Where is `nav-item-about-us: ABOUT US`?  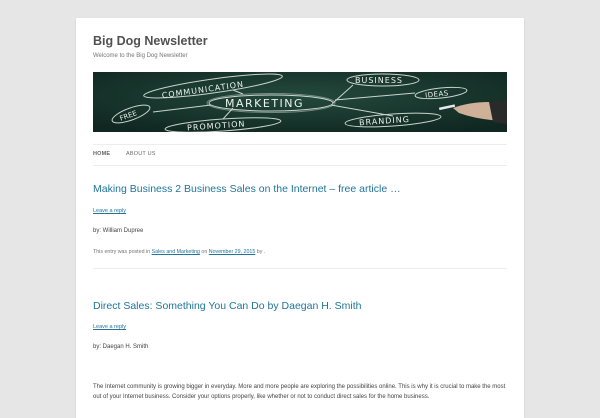 nav-item-about-us: ABOUT US is located at coordinates (141, 154).